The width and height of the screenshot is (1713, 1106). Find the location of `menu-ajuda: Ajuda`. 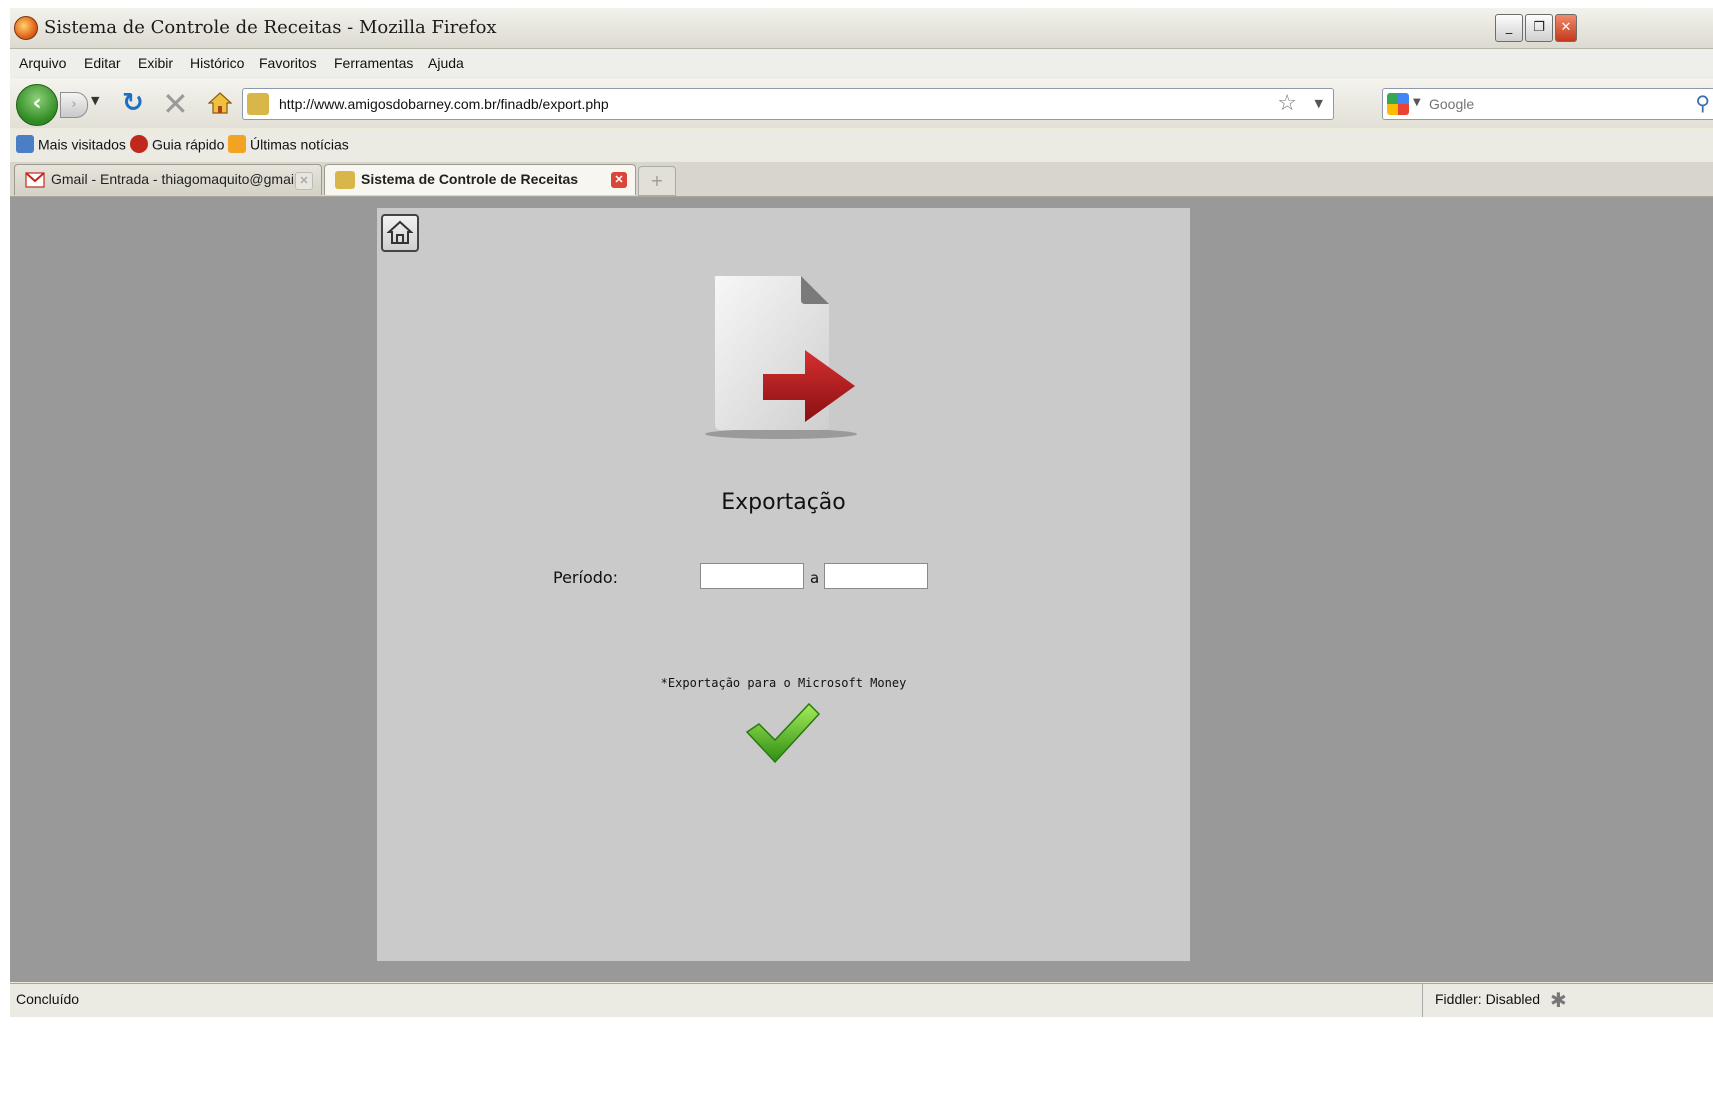

menu-ajuda: Ajuda is located at coordinates (446, 63).